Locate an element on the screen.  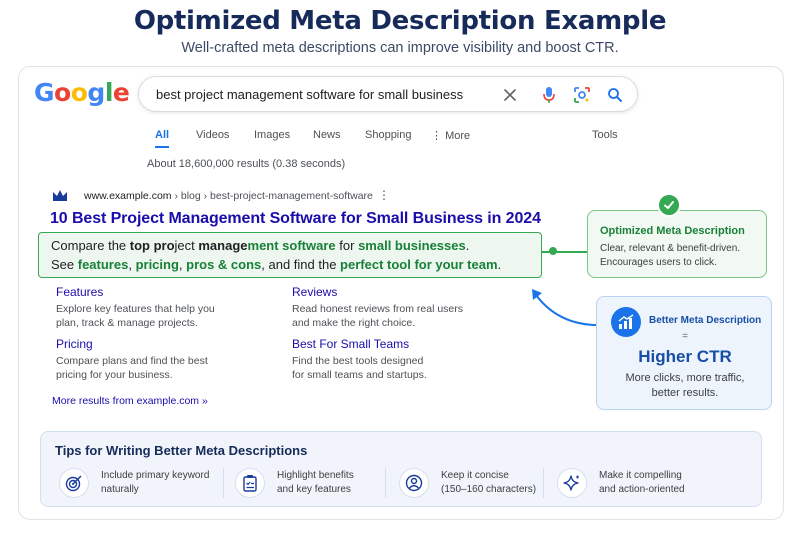
tab-images: Images is located at coordinates (272, 135).